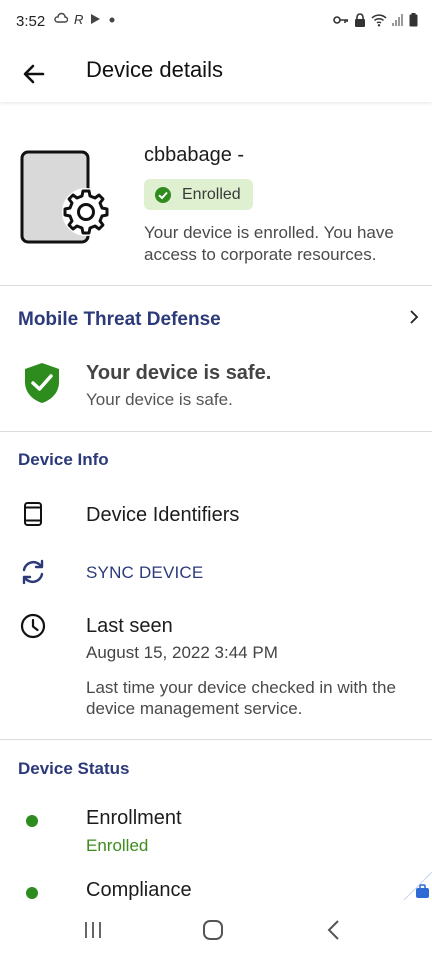  What do you see at coordinates (397, 20) in the screenshot?
I see `signal-icon` at bounding box center [397, 20].